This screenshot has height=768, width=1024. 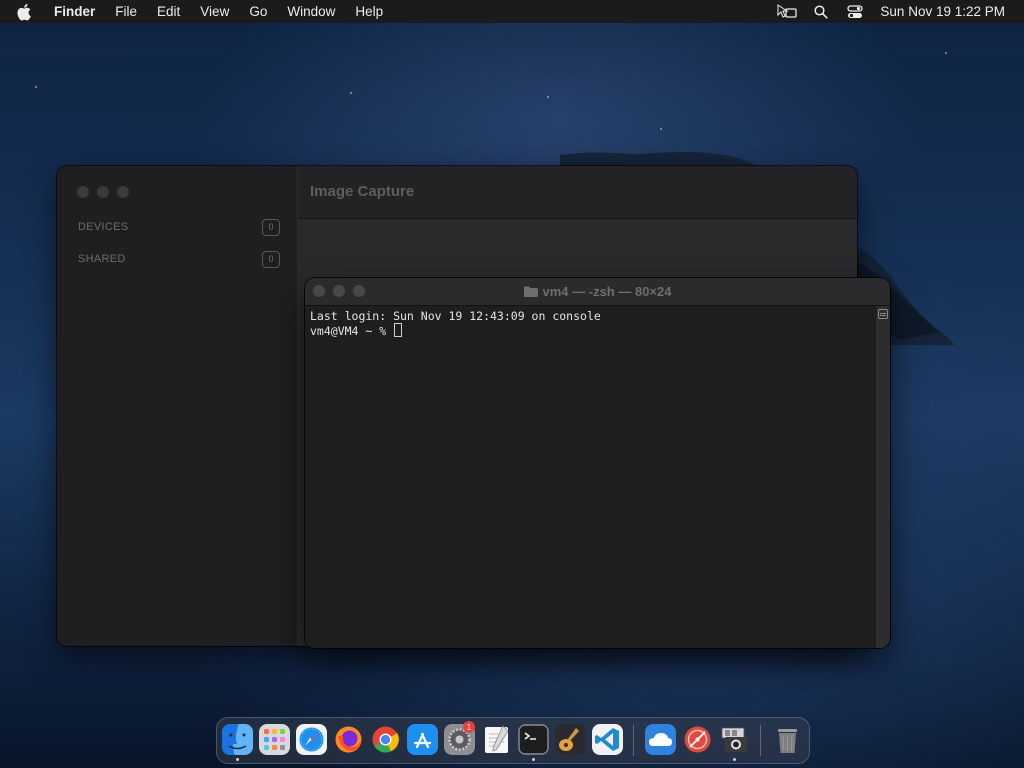 What do you see at coordinates (787, 739) in the screenshot?
I see `trash-icon` at bounding box center [787, 739].